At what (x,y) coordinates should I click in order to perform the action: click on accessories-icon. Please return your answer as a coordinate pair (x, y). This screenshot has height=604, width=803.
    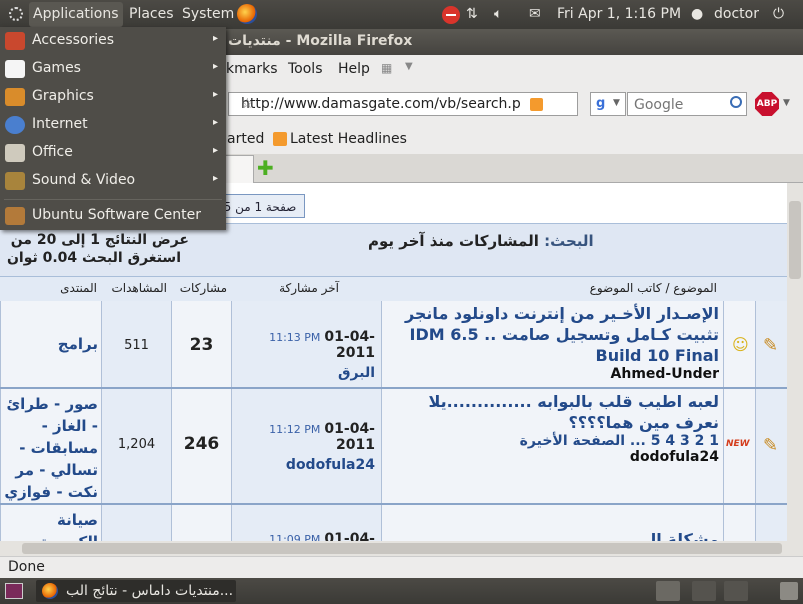
    Looking at the image, I should click on (15, 41).